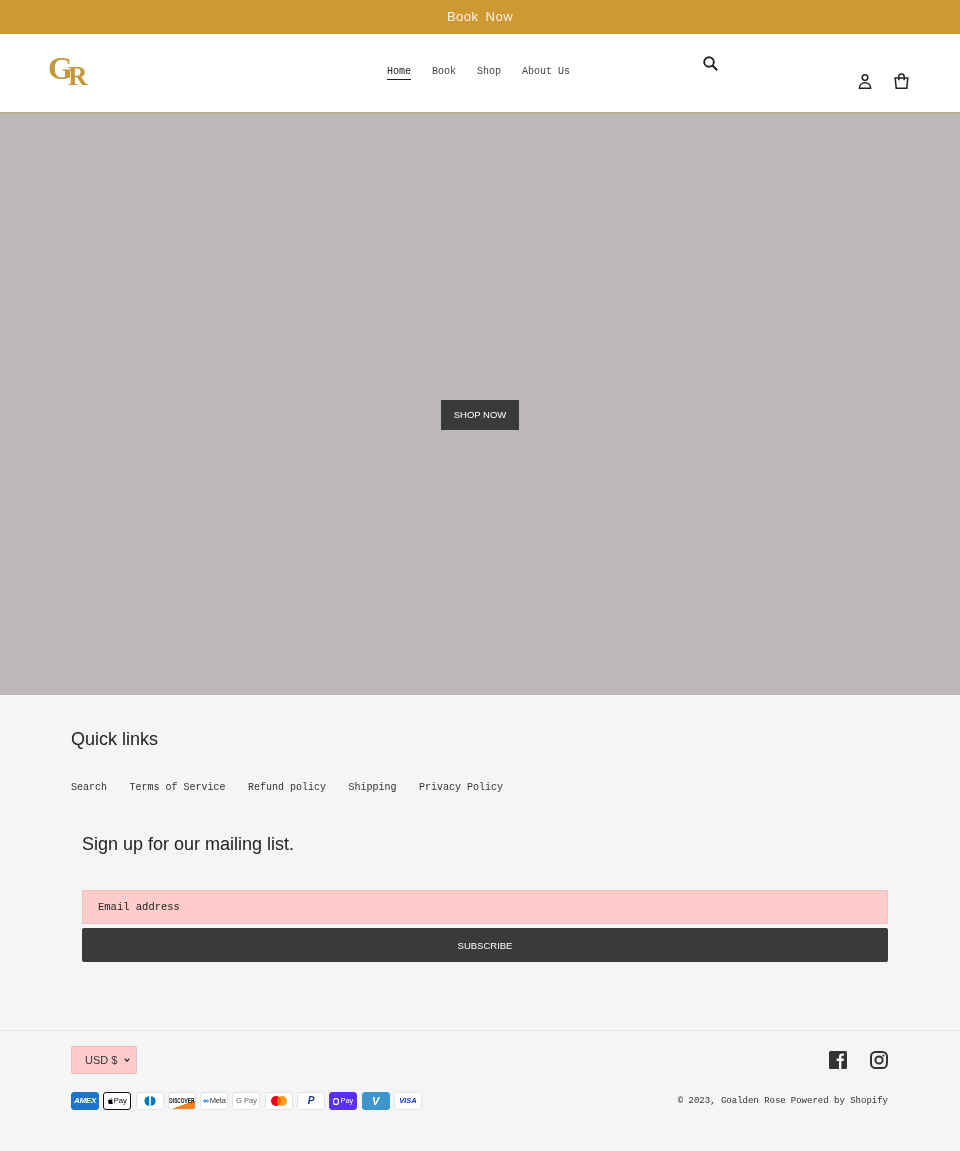 The image size is (960, 1151). Describe the element at coordinates (731, 1101) in the screenshot. I see `copyright-text: © 2023, Goalden Rose` at that location.